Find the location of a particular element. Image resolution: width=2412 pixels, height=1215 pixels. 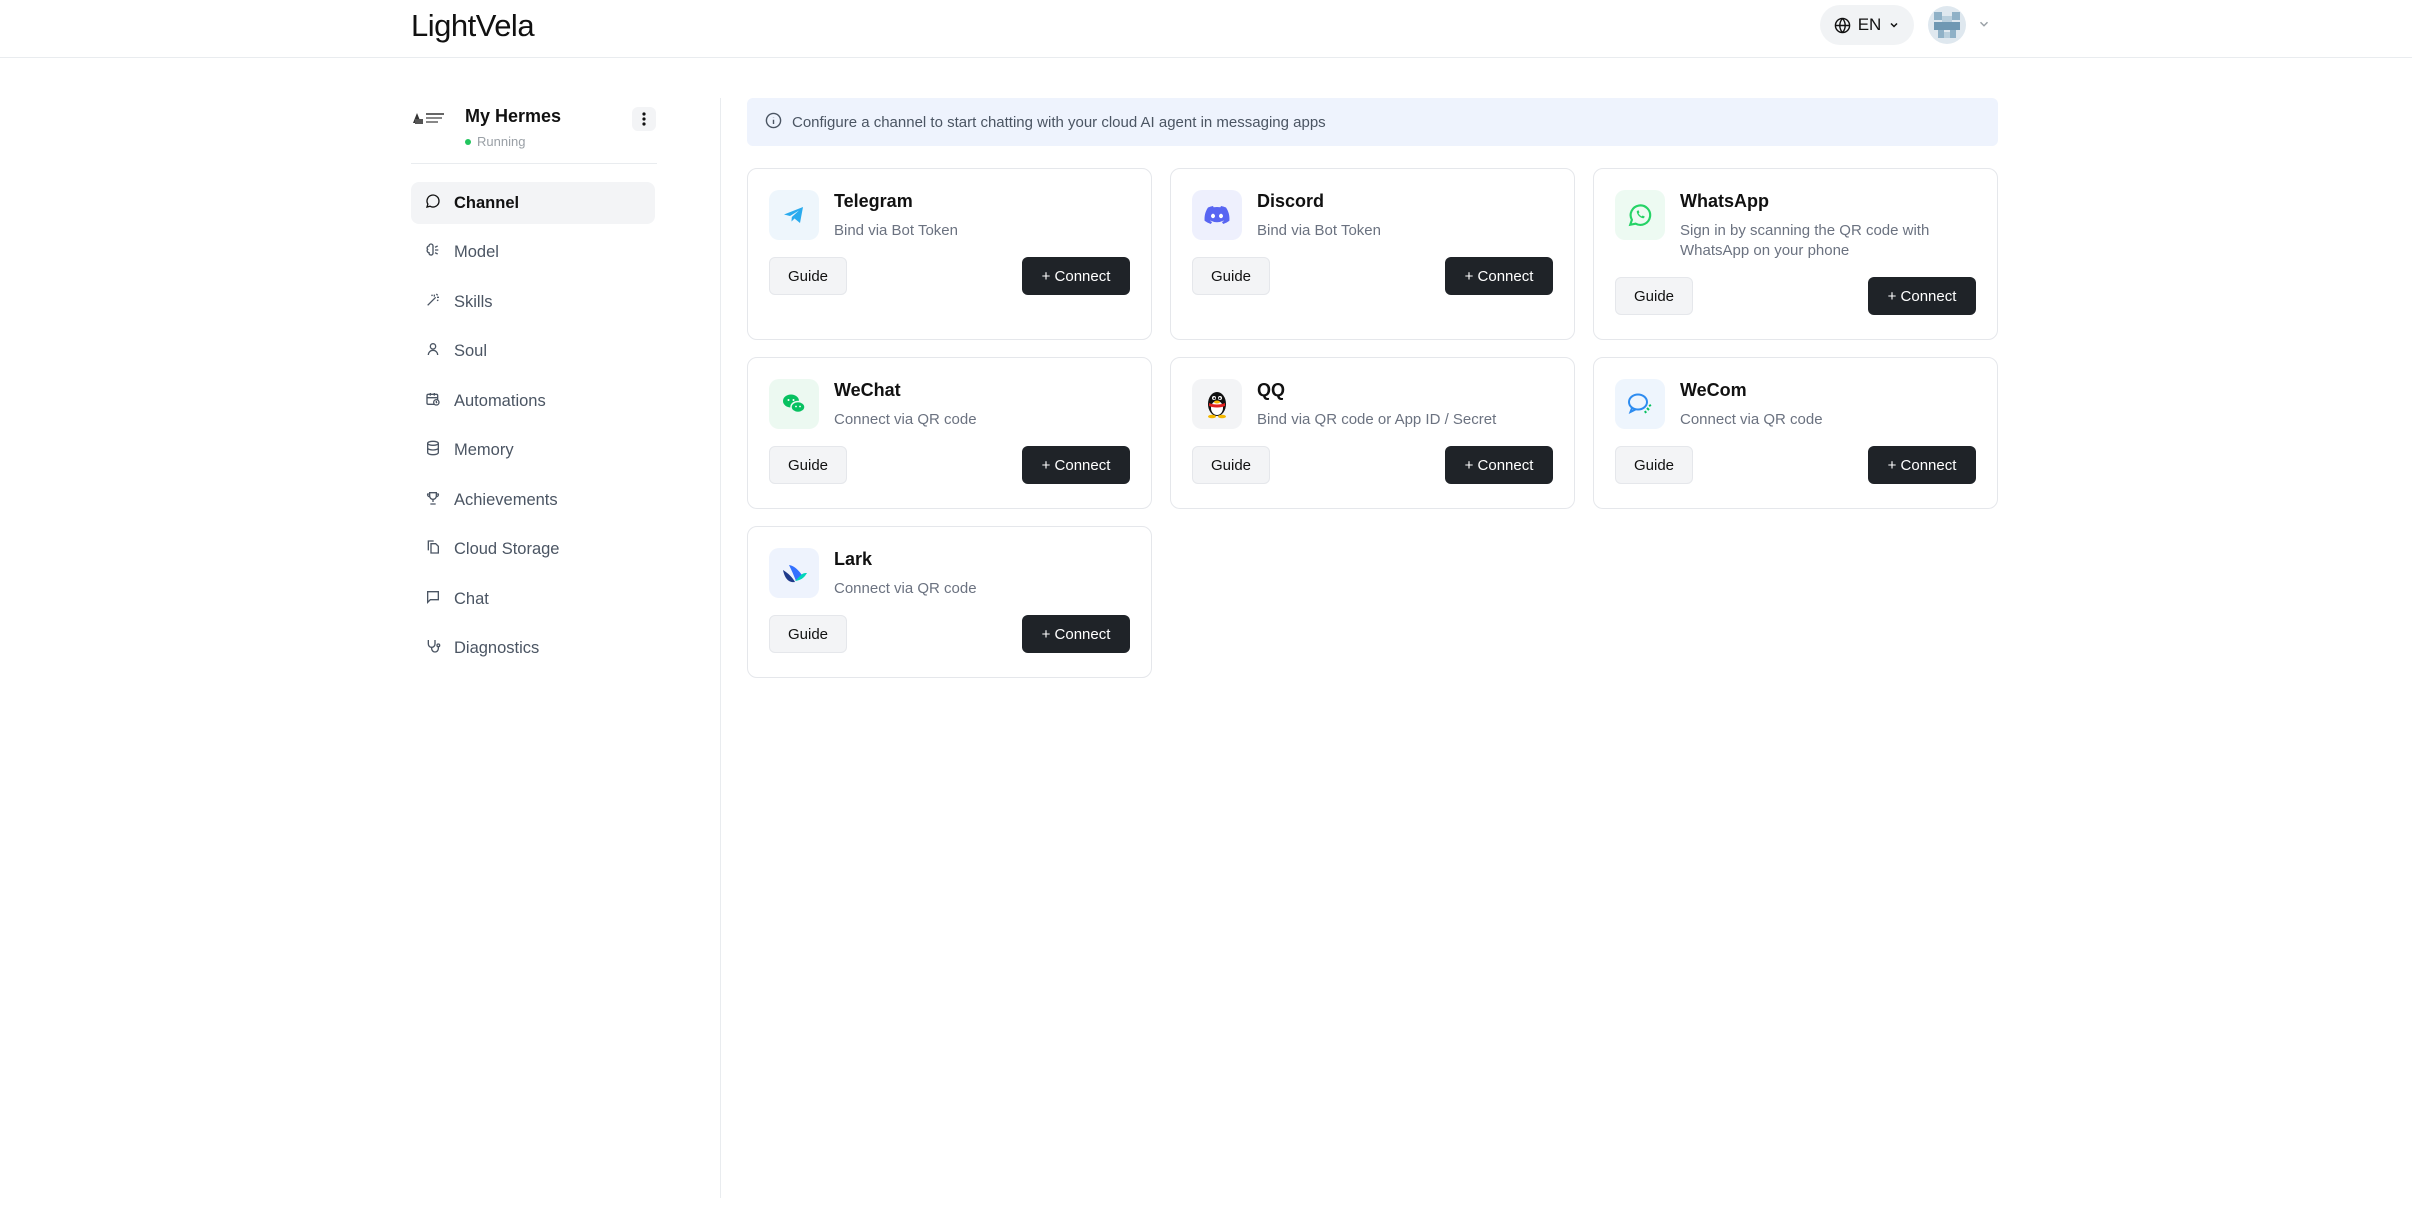

sidebar-item-cloud-storage: Cloud Storage is located at coordinates (533, 550).